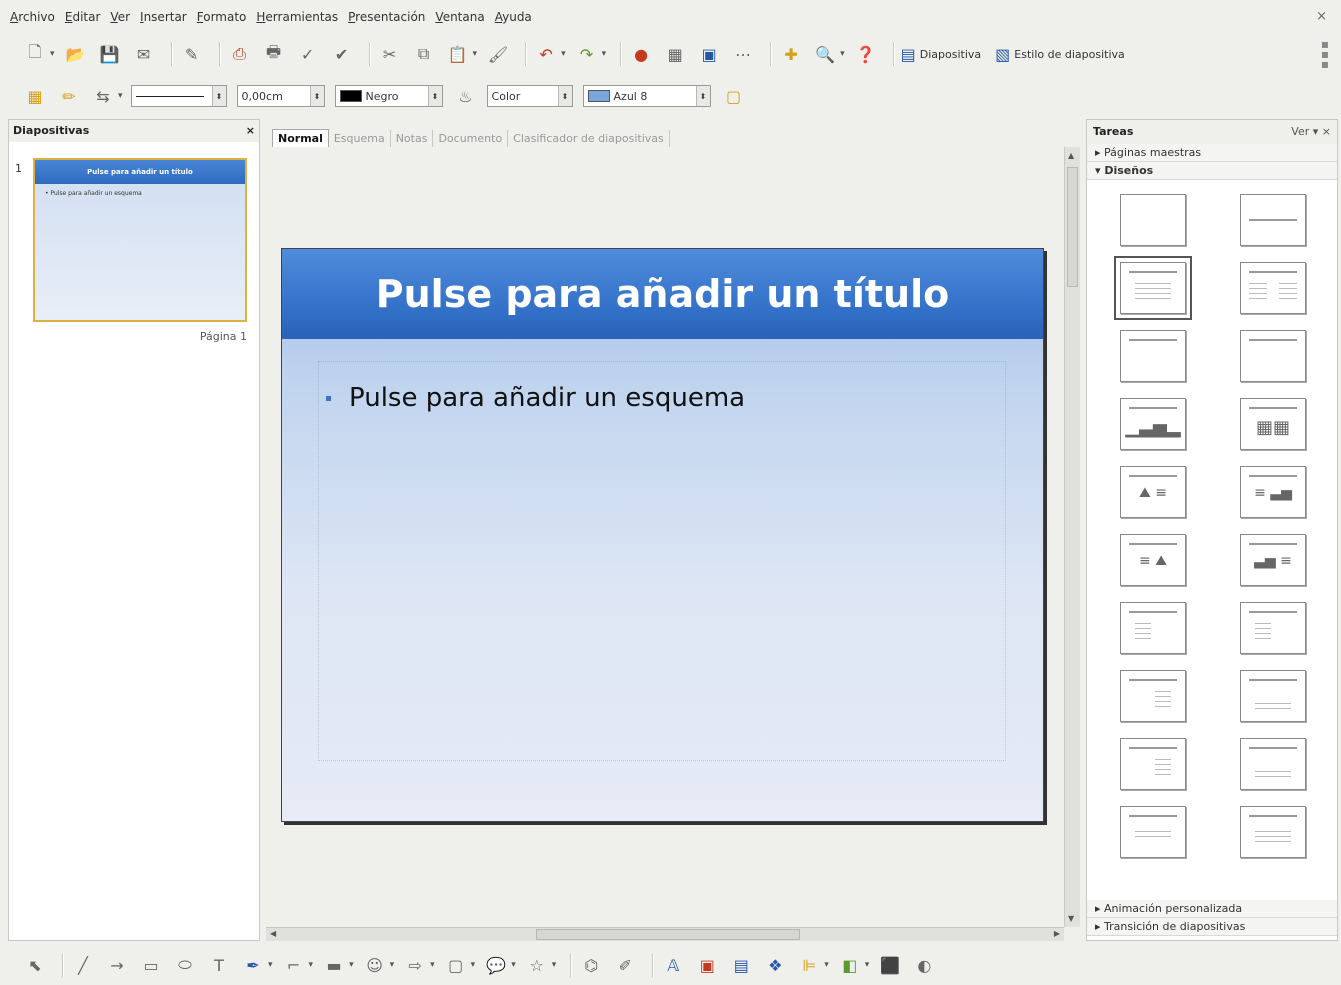  I want to click on block-arrows-icon: ⇨, so click(415, 965).